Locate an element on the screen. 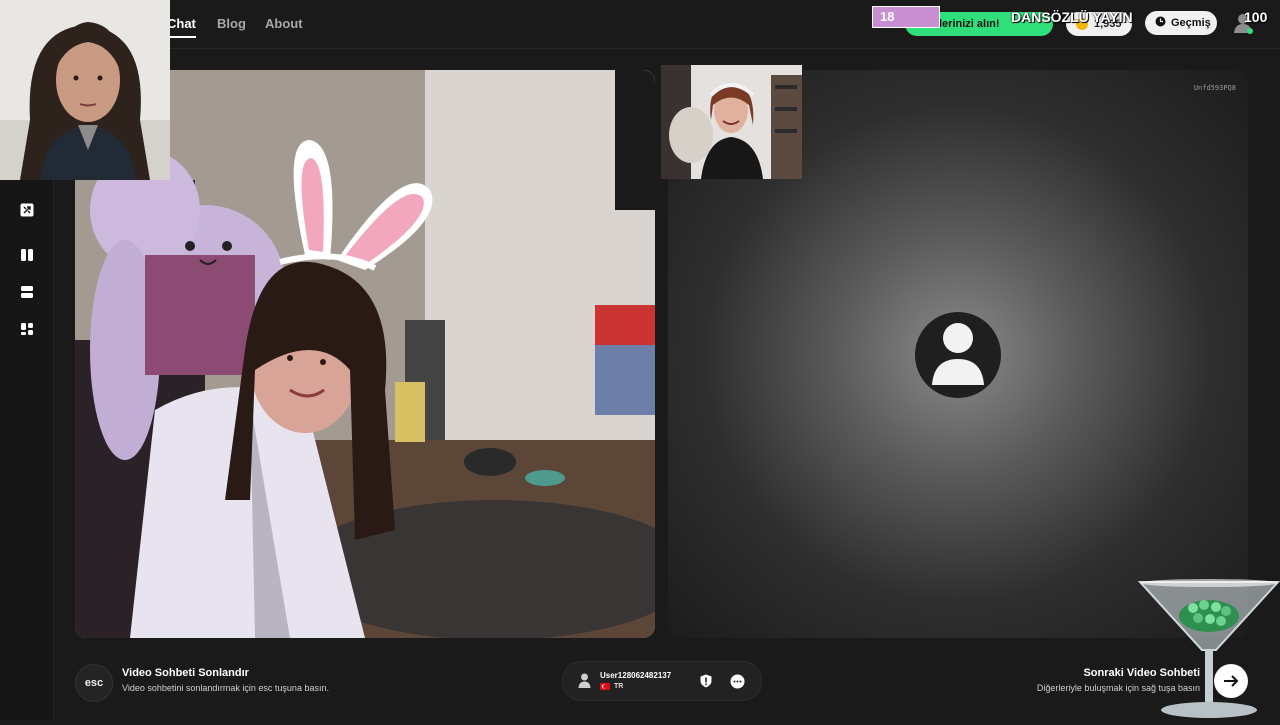 The width and height of the screenshot is (1280, 725). grid-layout-icon is located at coordinates (27, 329).